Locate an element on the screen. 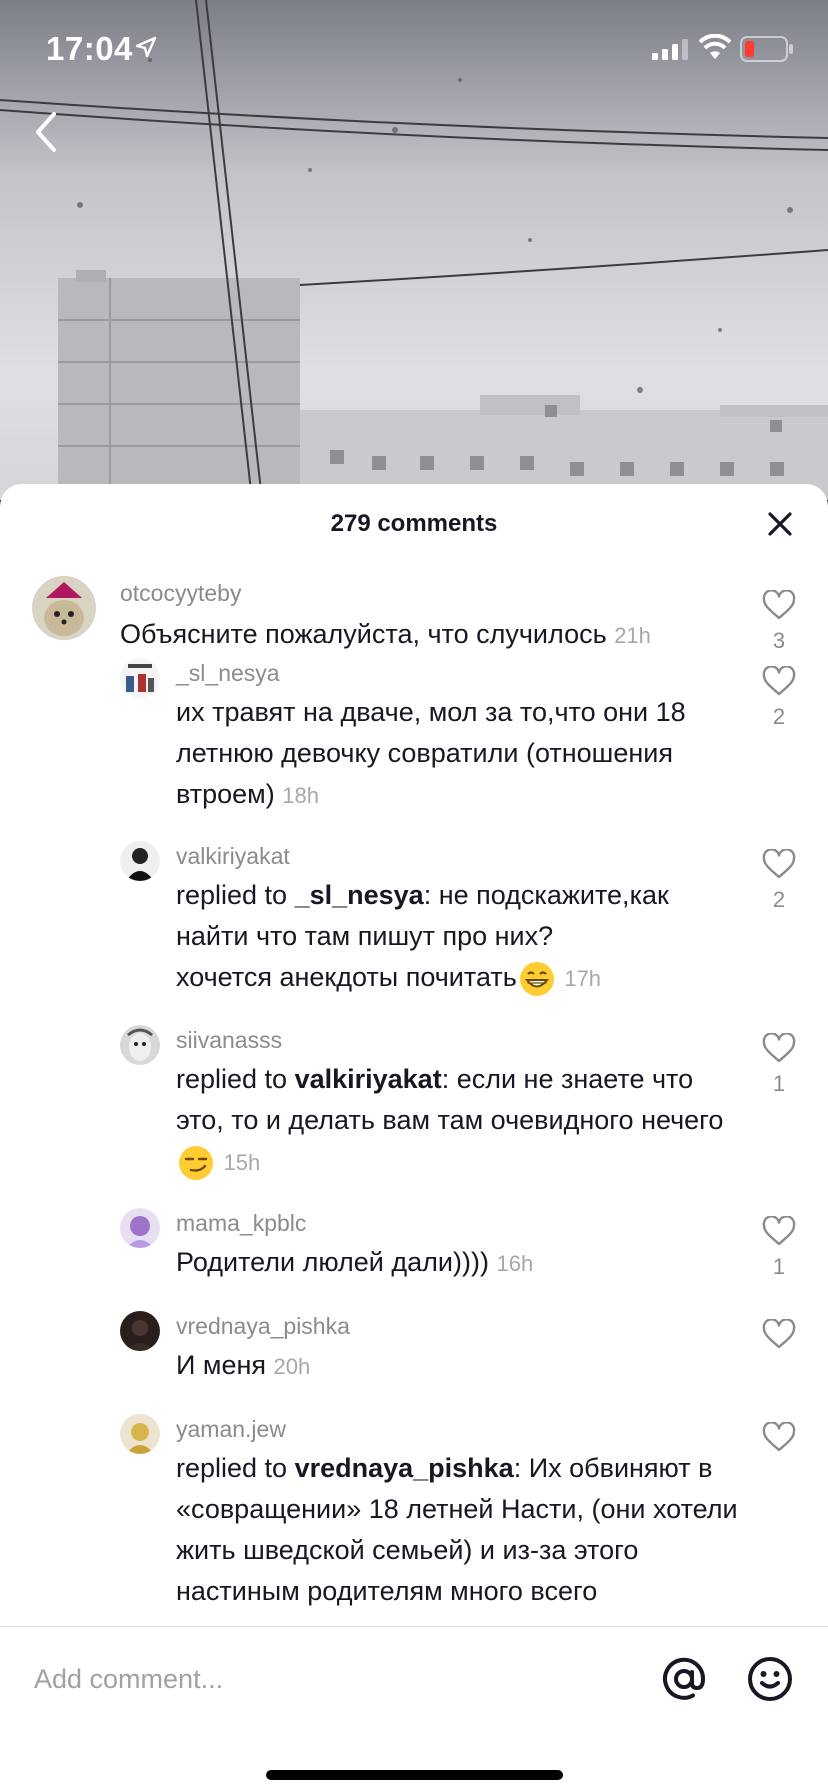  comment-text: И меня 20h is located at coordinates (243, 1365).